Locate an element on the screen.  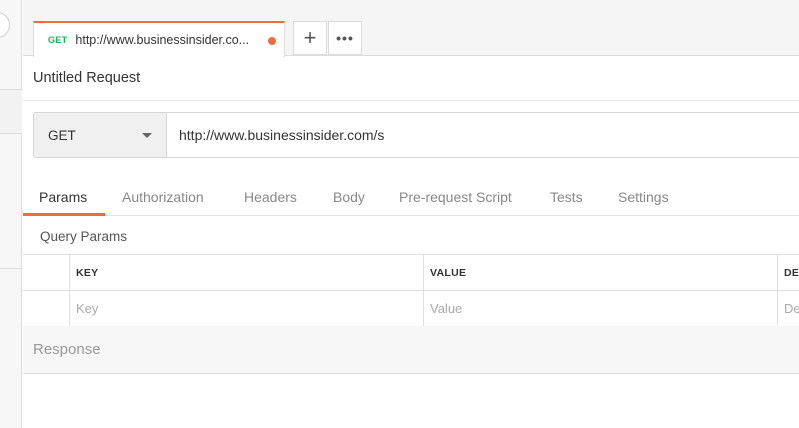
value-input: Value is located at coordinates (600, 308).